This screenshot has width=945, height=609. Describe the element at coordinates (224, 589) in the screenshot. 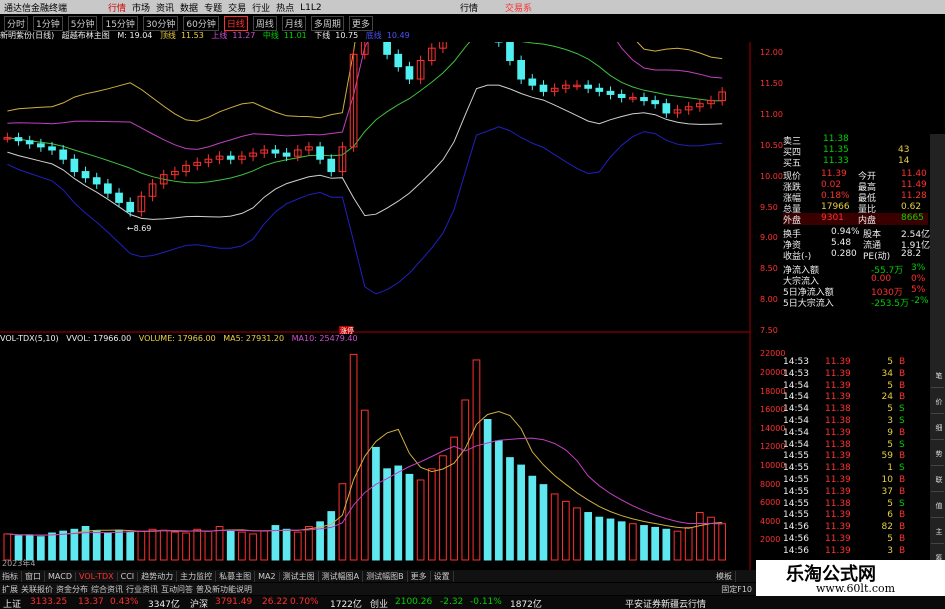

I see `extension-tab: 普及新功能说明` at that location.